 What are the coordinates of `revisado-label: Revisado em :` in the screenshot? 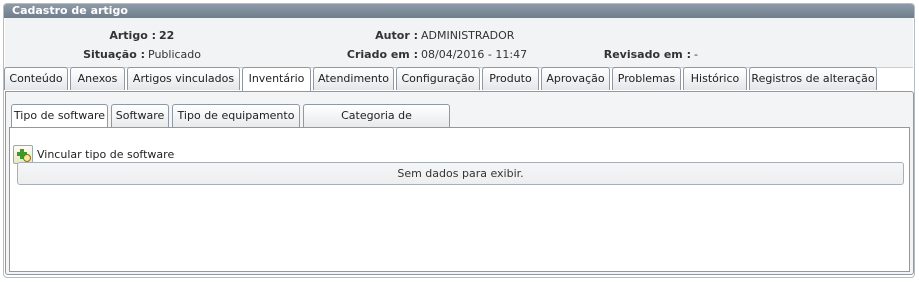 It's located at (647, 54).